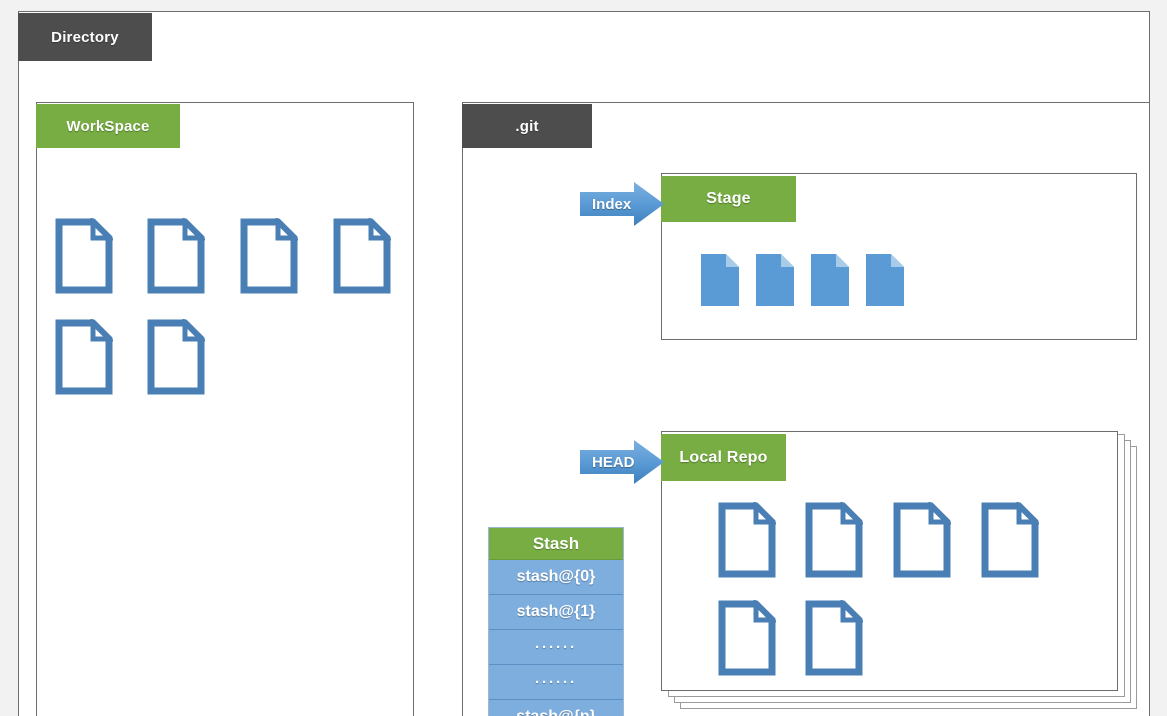  I want to click on stage-tab-label: Stage, so click(728, 198).